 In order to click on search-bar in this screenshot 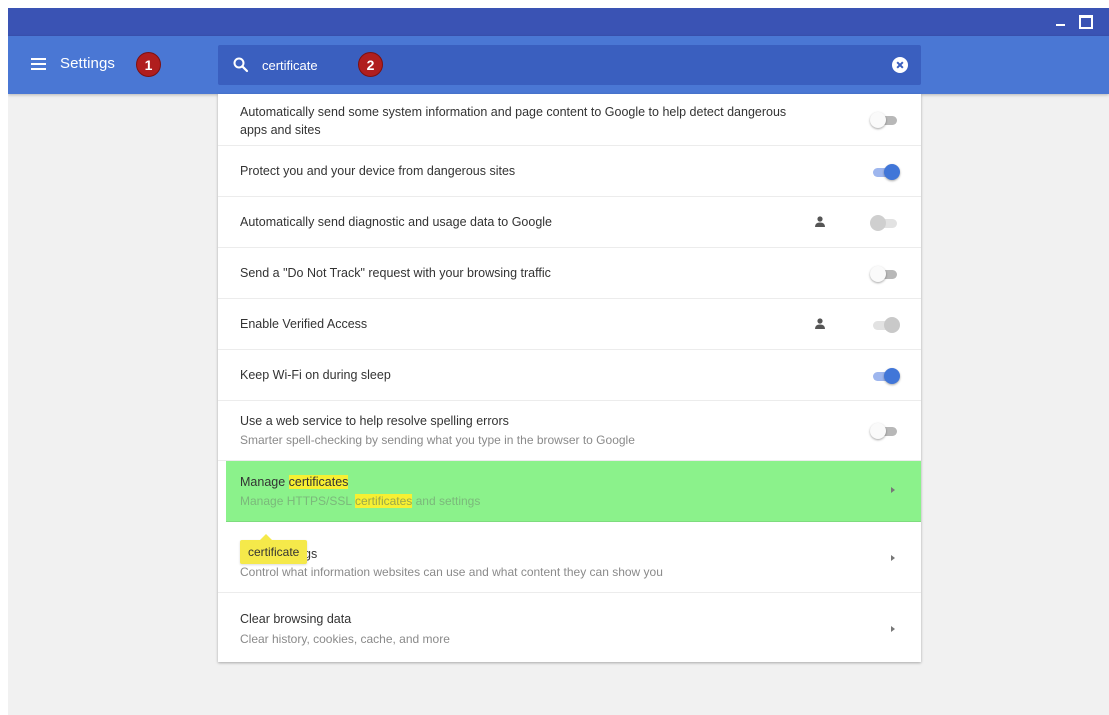, I will do `click(569, 65)`.